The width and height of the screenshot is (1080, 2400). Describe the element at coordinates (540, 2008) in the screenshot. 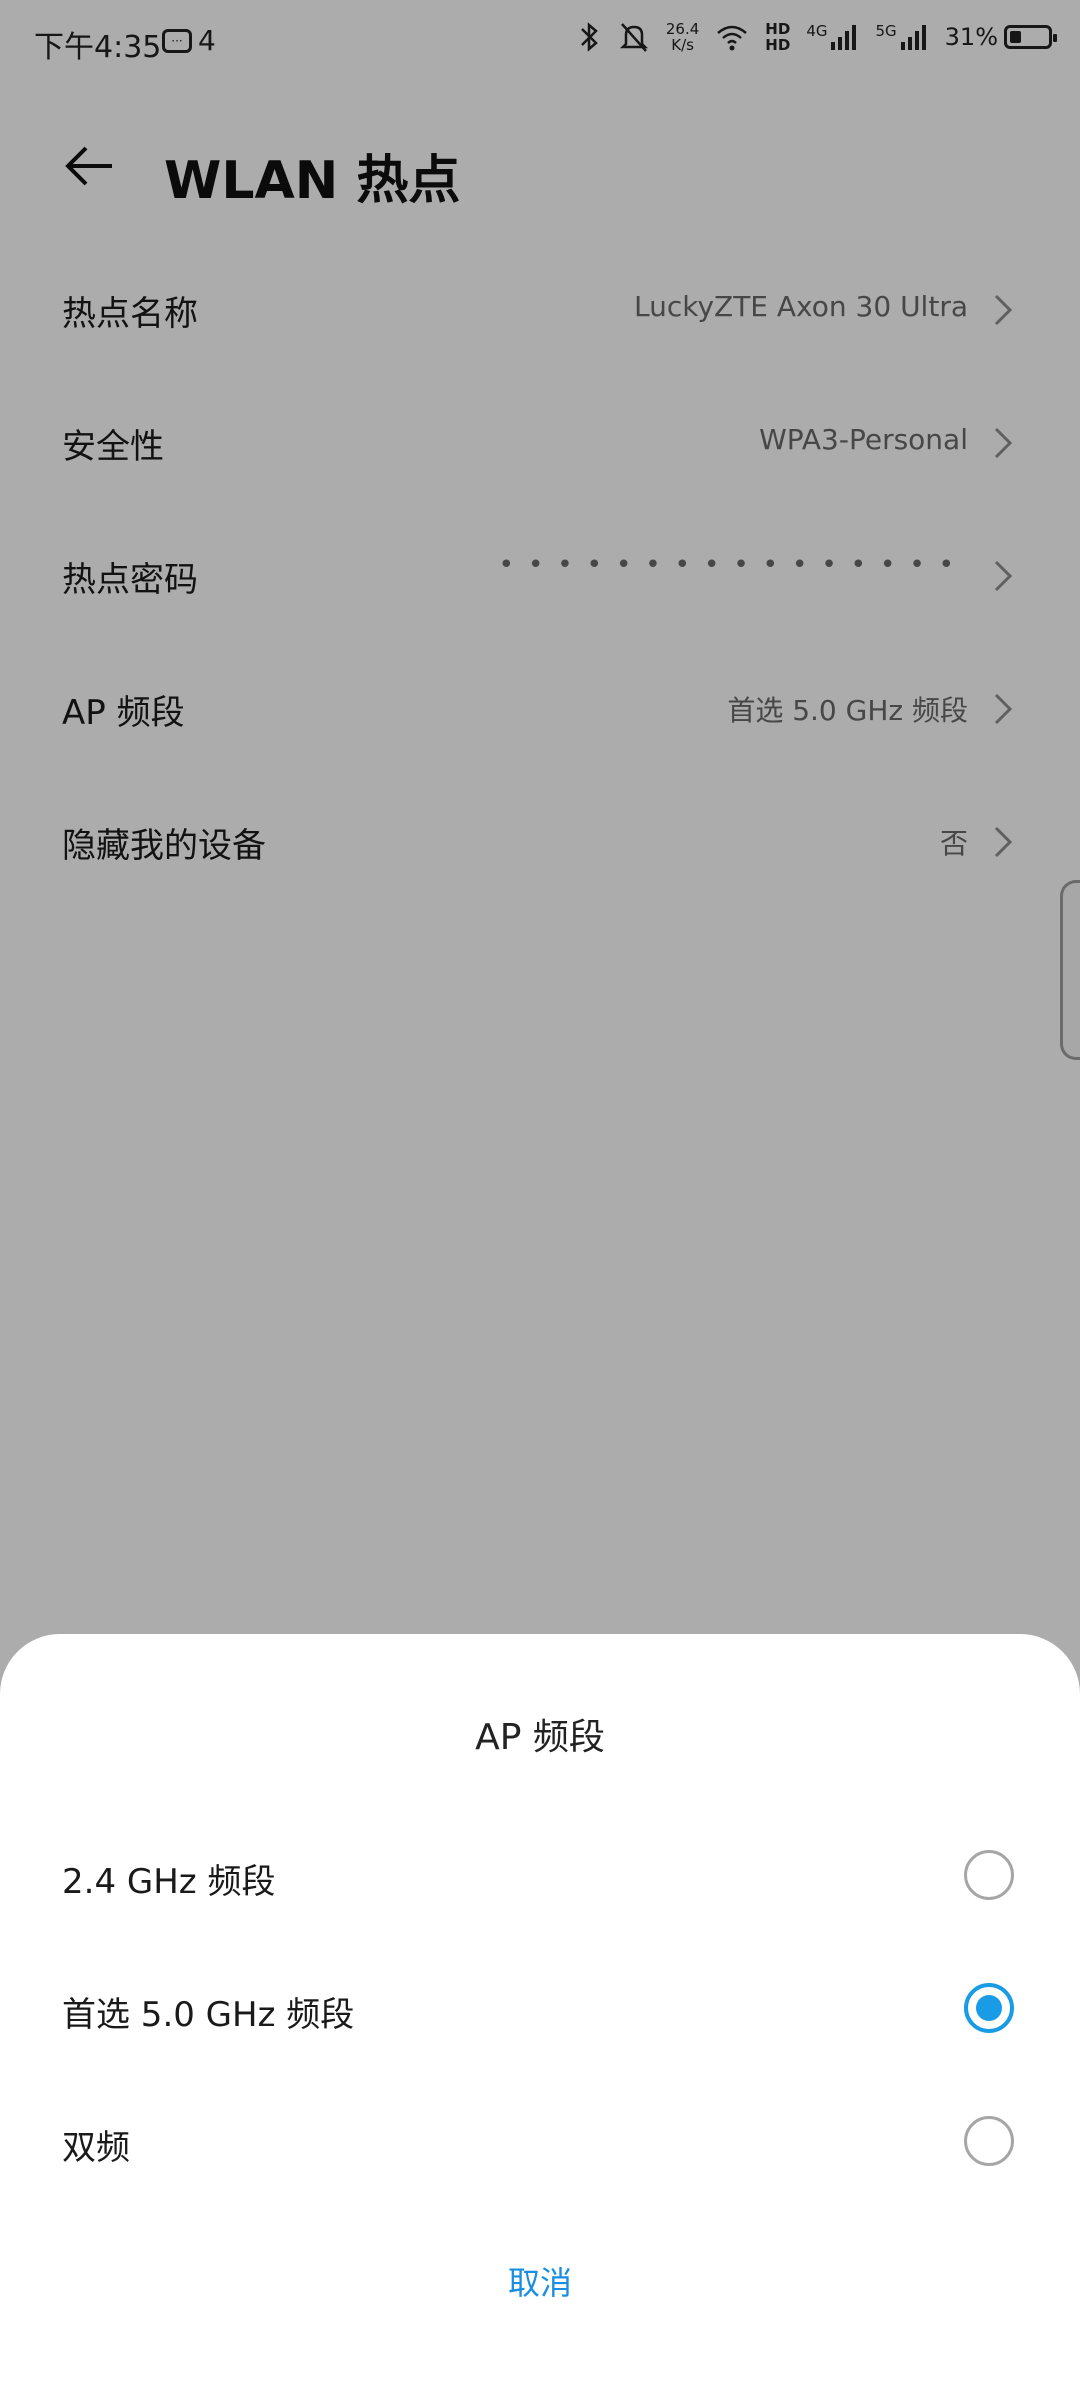

I see `option-prefer-5ghz: 首选 5.0 GHz 频段` at that location.